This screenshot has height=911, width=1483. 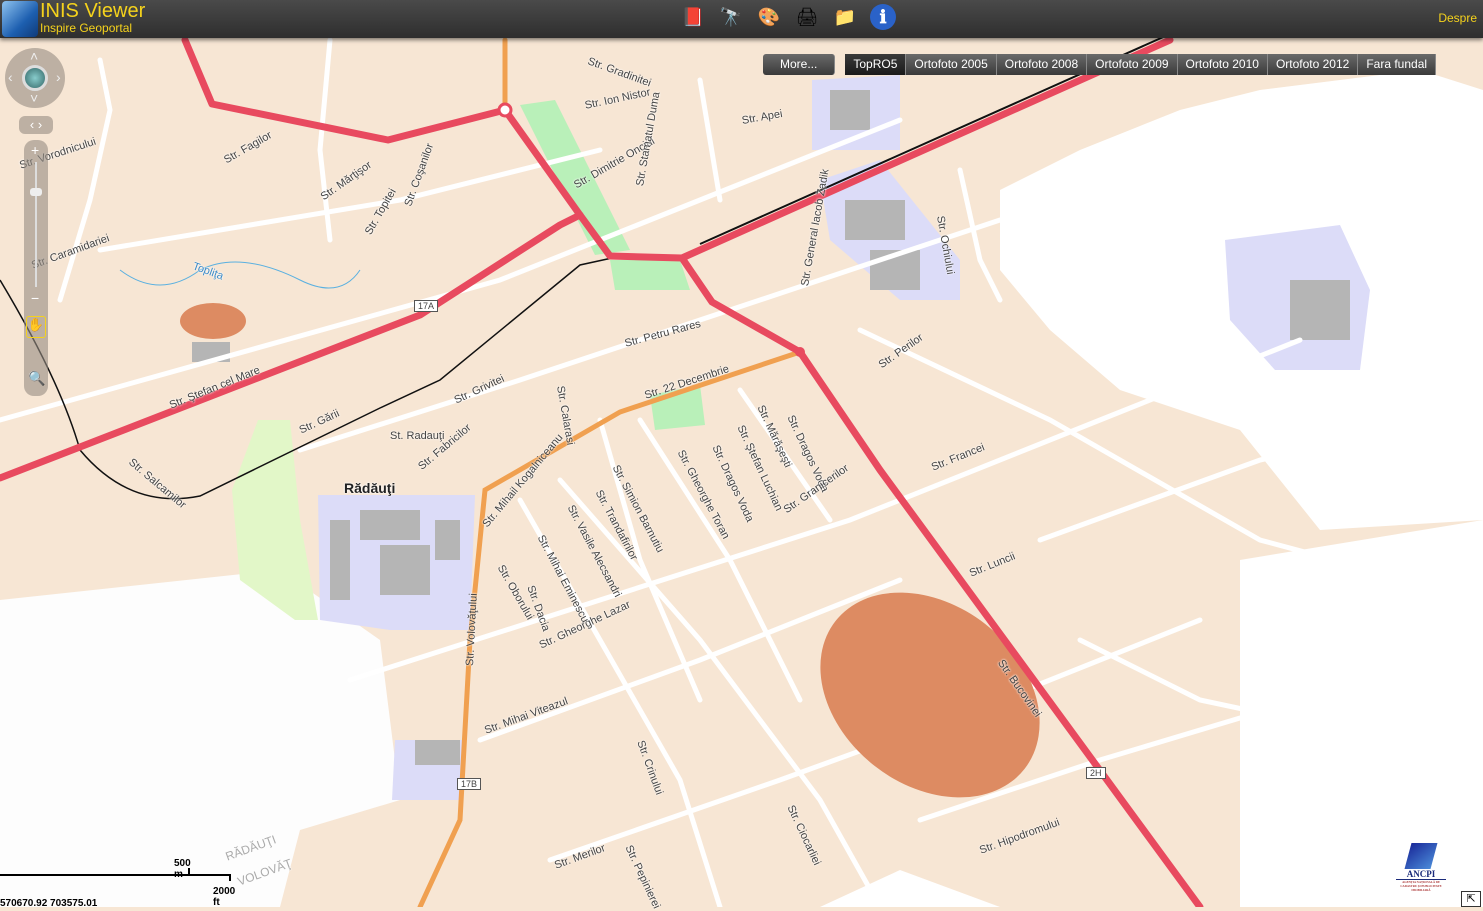 I want to click on cursor-coordinates: 570670.92 703575.01, so click(x=49, y=903).